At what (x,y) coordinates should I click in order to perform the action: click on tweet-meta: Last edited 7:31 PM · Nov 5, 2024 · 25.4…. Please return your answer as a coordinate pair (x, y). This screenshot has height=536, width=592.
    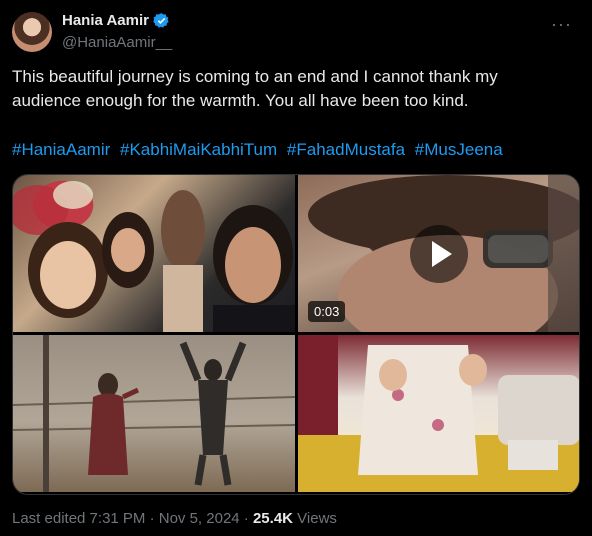
    Looking at the image, I should click on (174, 518).